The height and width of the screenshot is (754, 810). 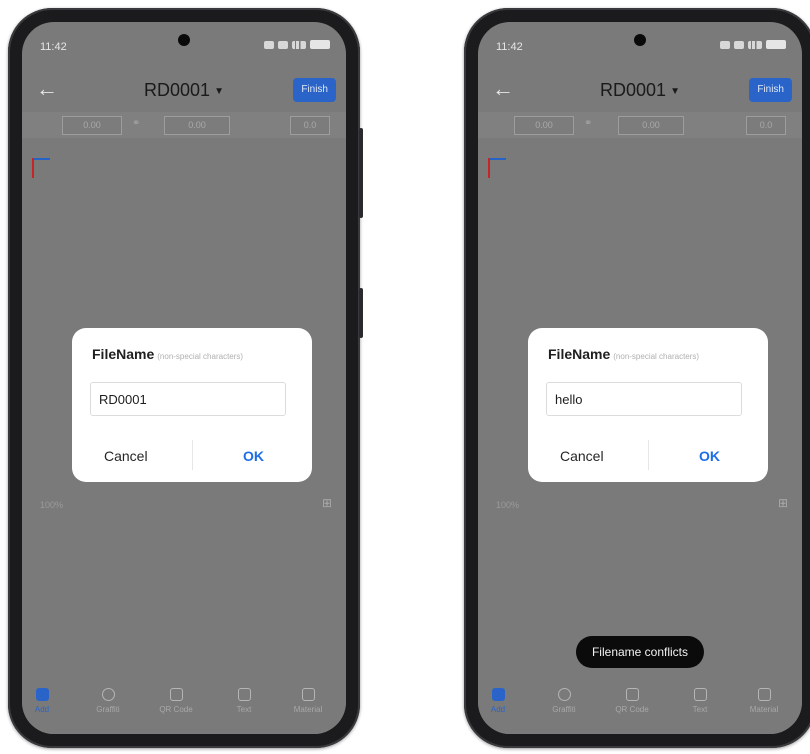 What do you see at coordinates (640, 652) in the screenshot?
I see `toast-message: Filename conflicts` at bounding box center [640, 652].